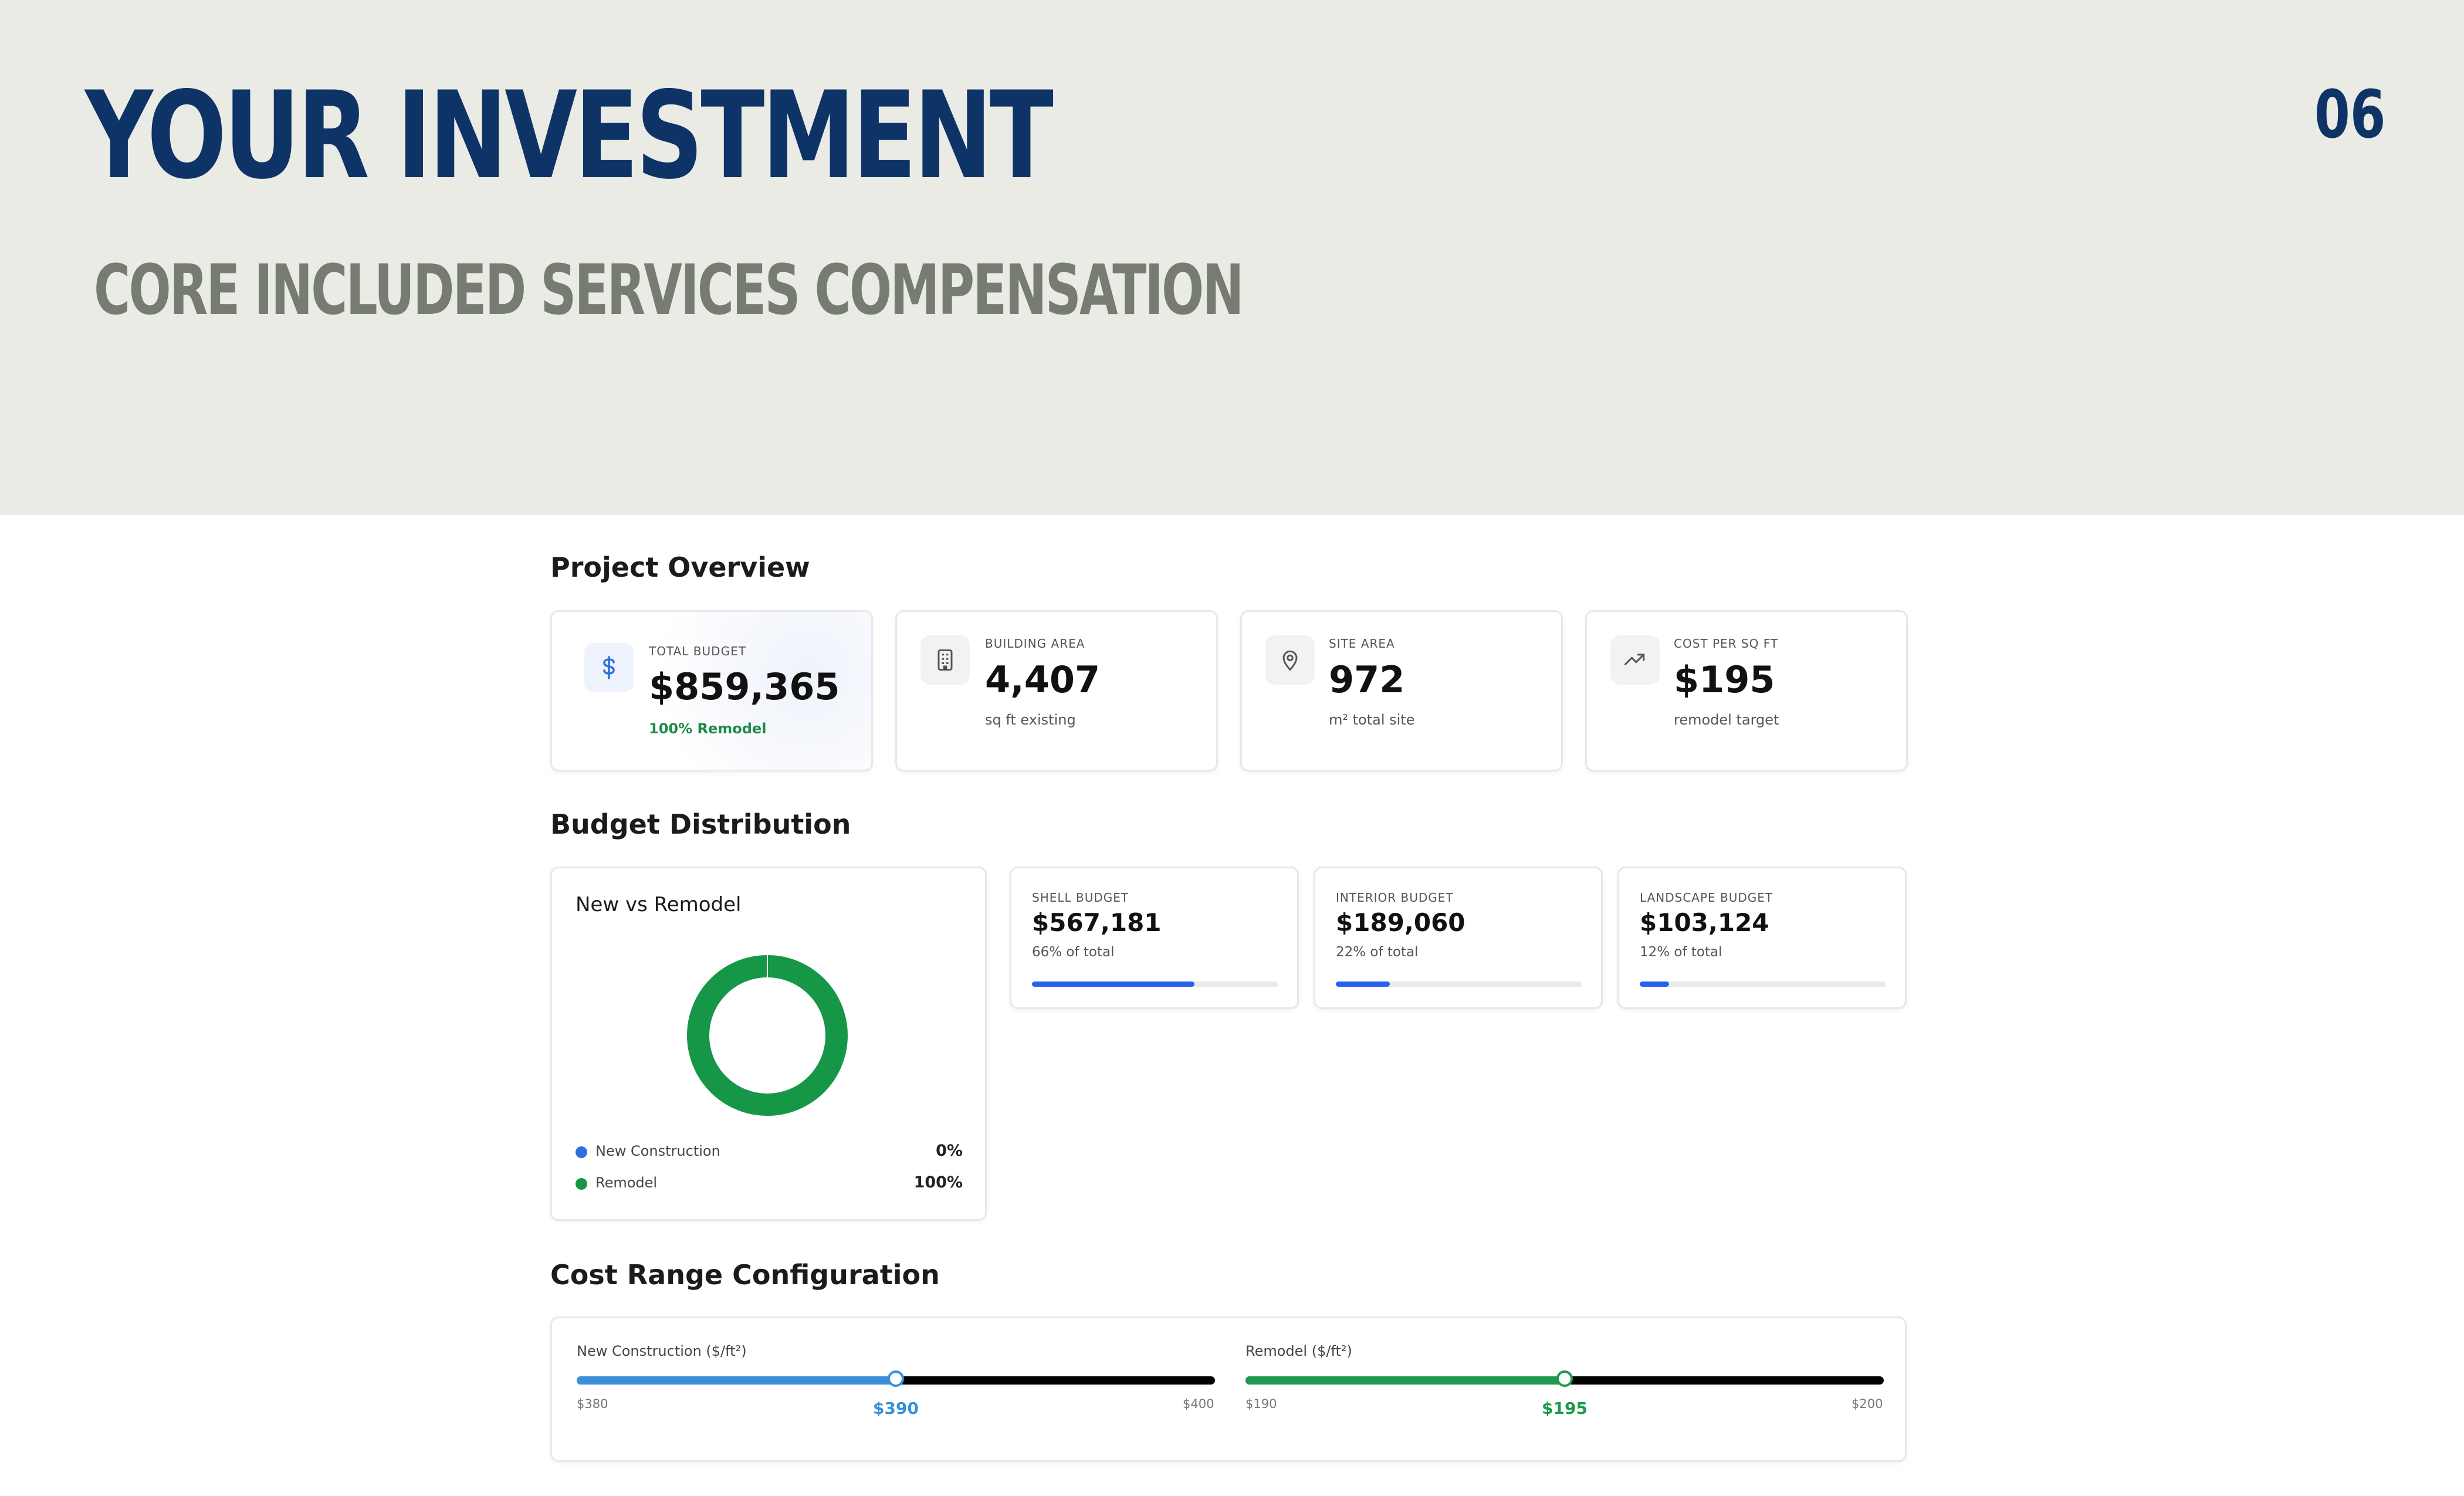 The image size is (2464, 1496). Describe the element at coordinates (658, 1151) in the screenshot. I see `legend-label: New Construction` at that location.